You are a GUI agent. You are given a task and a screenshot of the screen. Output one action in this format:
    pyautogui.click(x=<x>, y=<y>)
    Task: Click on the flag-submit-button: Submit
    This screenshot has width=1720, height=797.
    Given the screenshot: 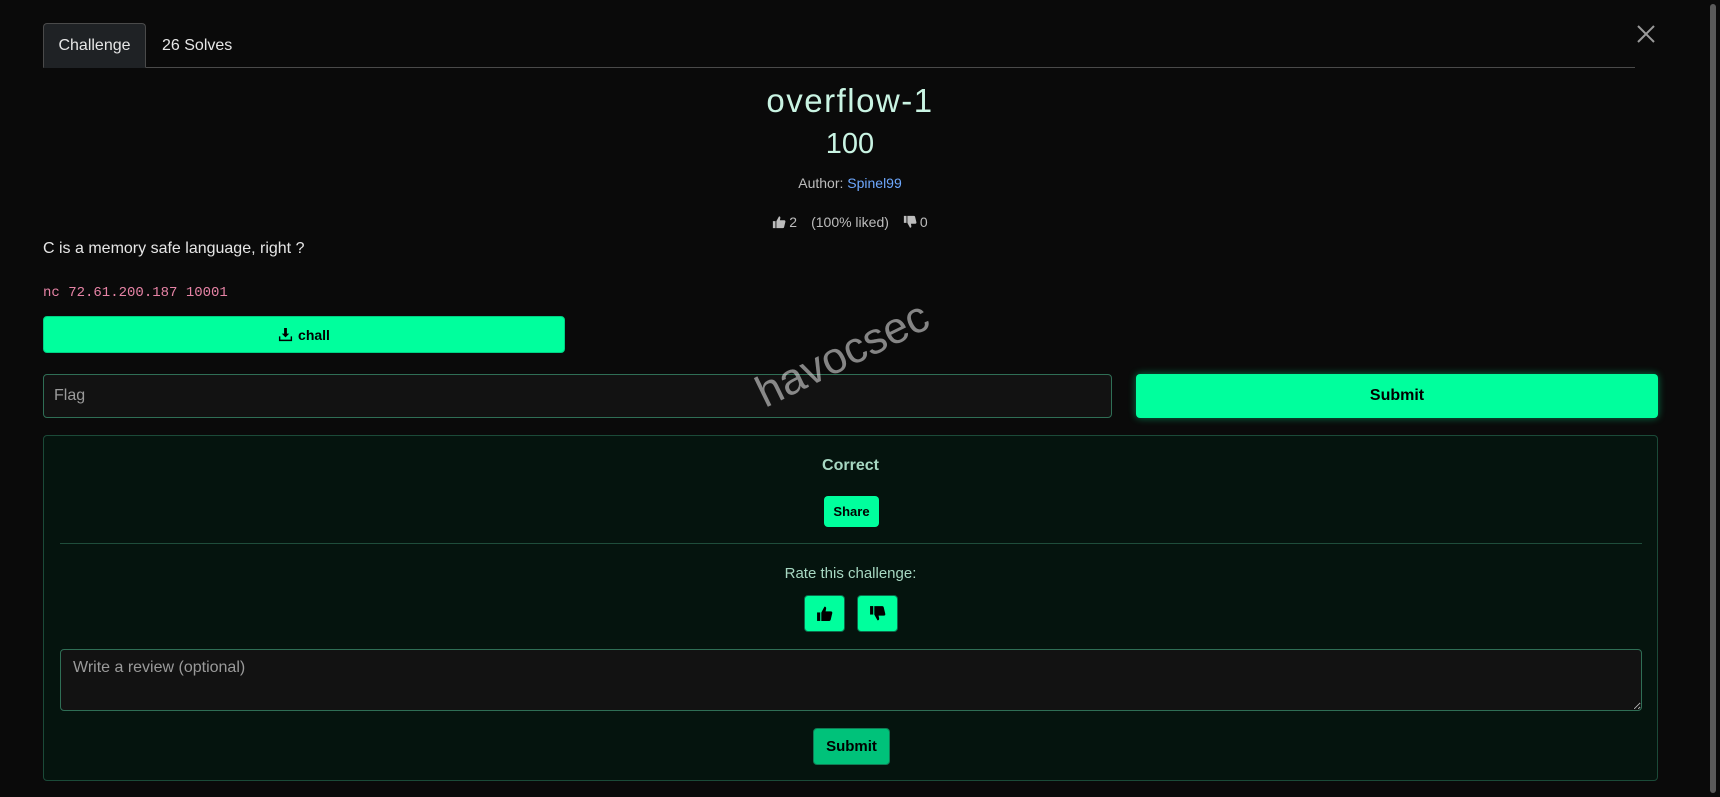 What is the action you would take?
    pyautogui.click(x=1397, y=396)
    